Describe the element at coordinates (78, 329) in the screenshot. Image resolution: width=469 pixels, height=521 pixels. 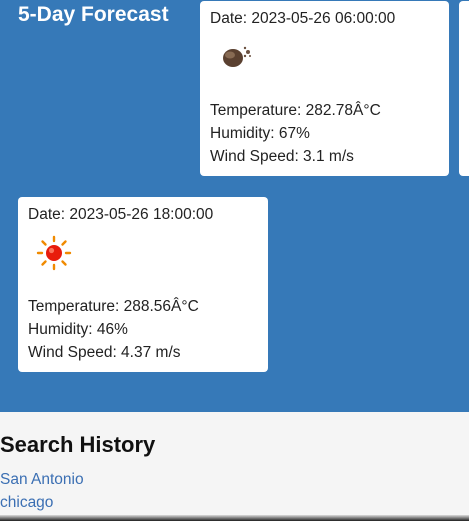
I see `humidity-text: Humidity: 46%` at that location.